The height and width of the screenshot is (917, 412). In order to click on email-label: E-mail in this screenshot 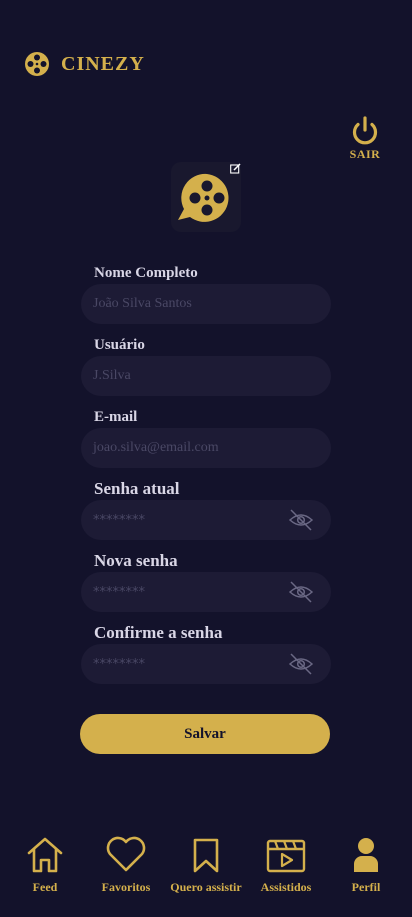, I will do `click(116, 417)`.